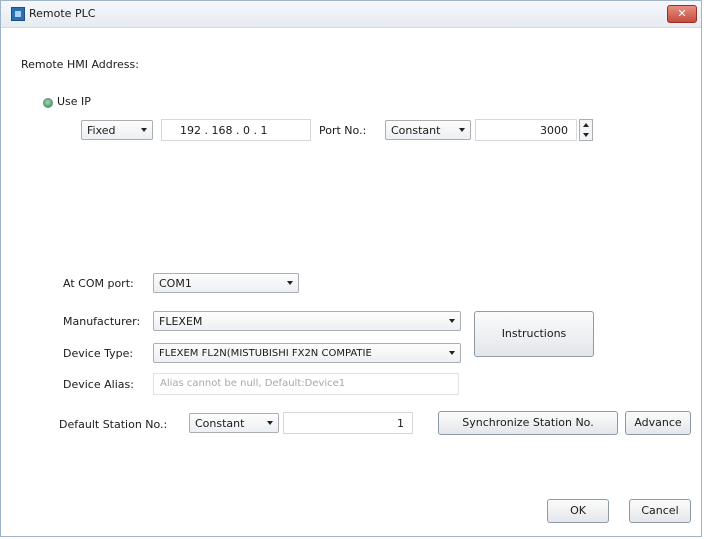 The height and width of the screenshot is (539, 704). Describe the element at coordinates (175, 283) in the screenshot. I see `com-port-value: COM1` at that location.